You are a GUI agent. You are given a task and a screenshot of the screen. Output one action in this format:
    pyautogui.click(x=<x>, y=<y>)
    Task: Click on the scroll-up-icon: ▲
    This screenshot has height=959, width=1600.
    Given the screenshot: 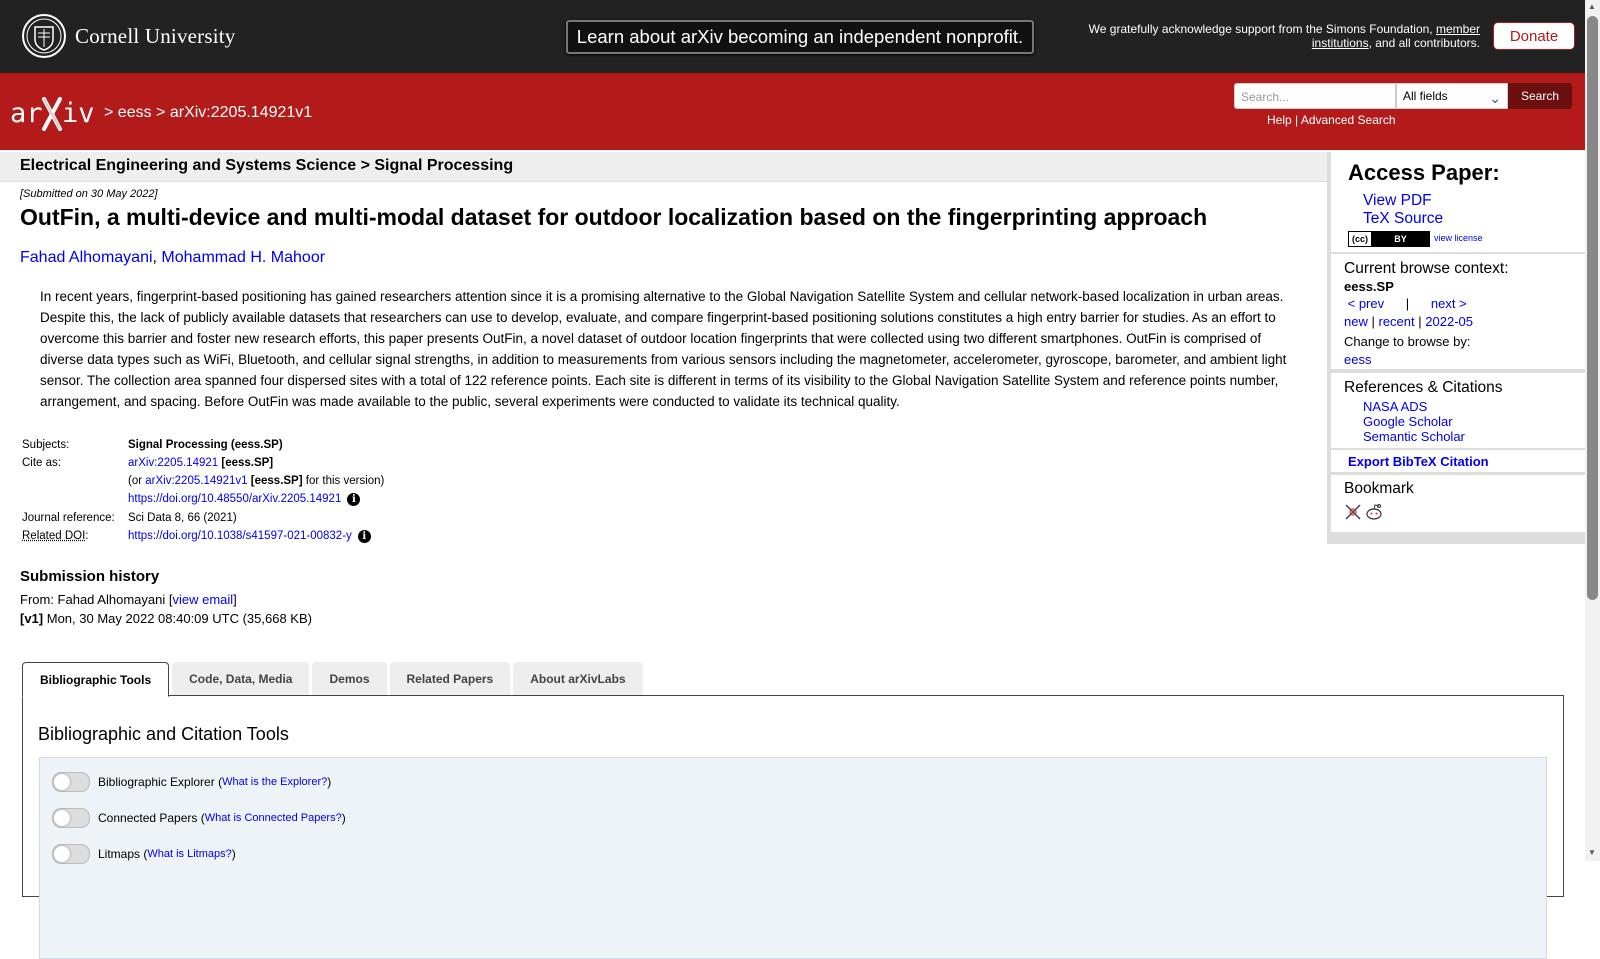 What is the action you would take?
    pyautogui.click(x=1592, y=6)
    